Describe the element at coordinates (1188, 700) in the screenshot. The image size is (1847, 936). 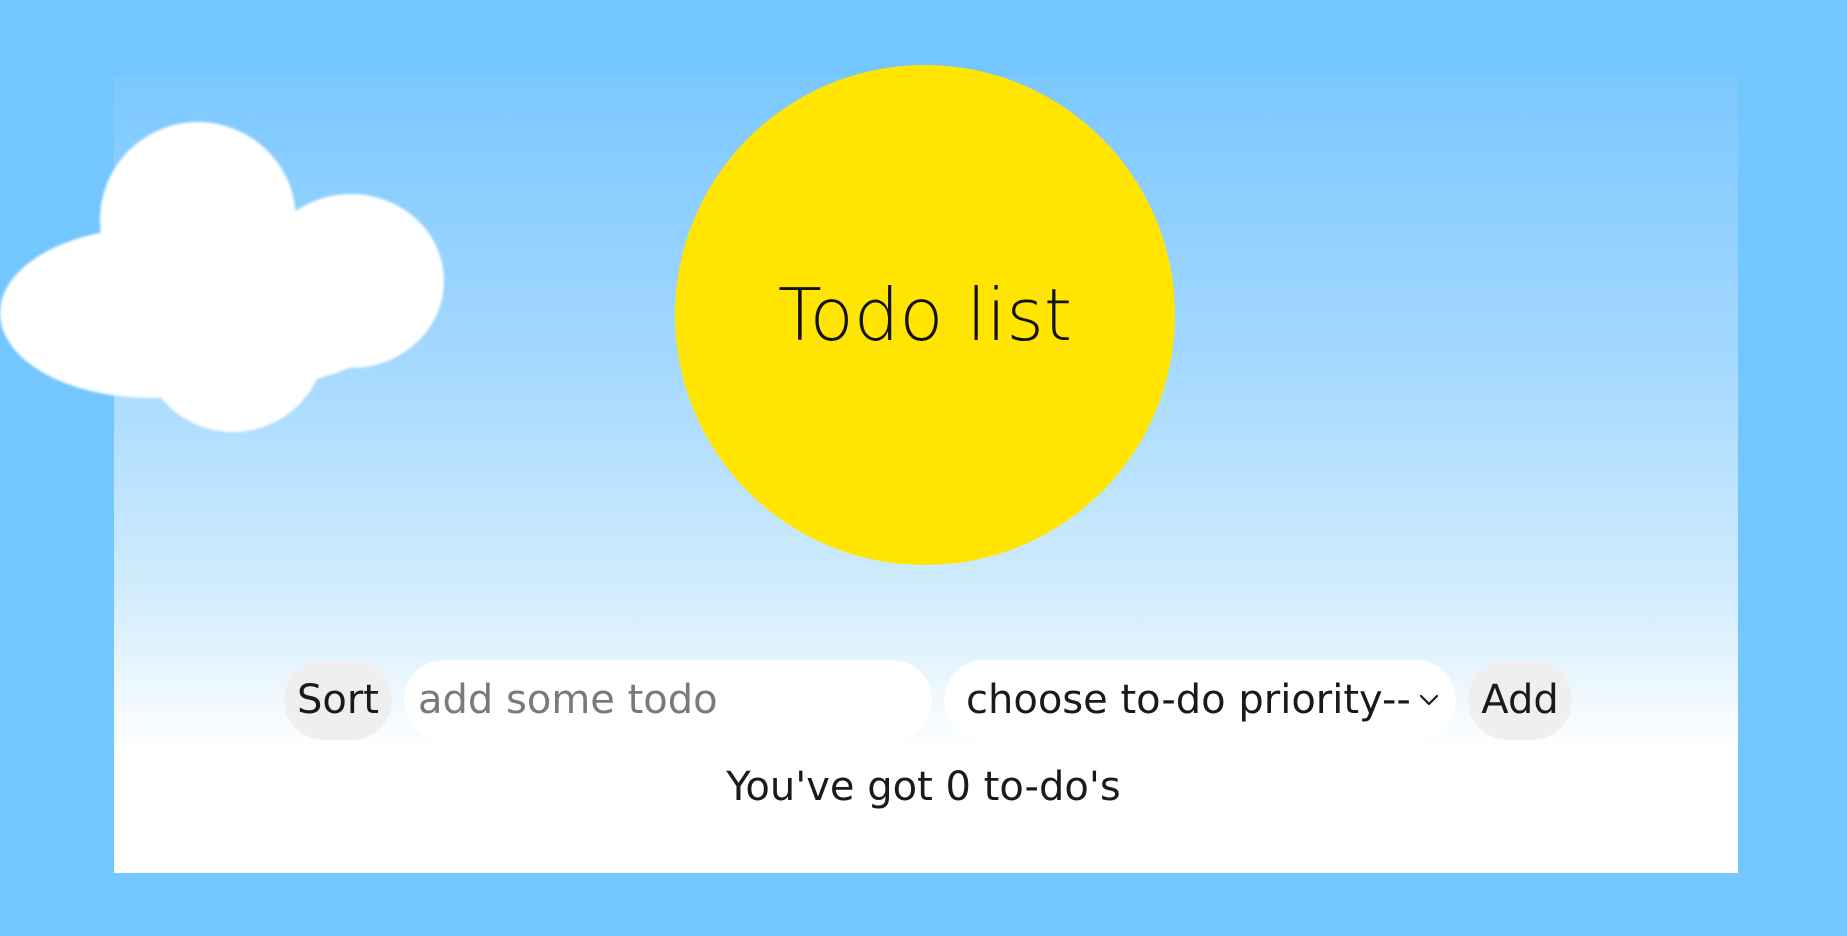
I see `priority-select-value: choose to-do priority--` at that location.